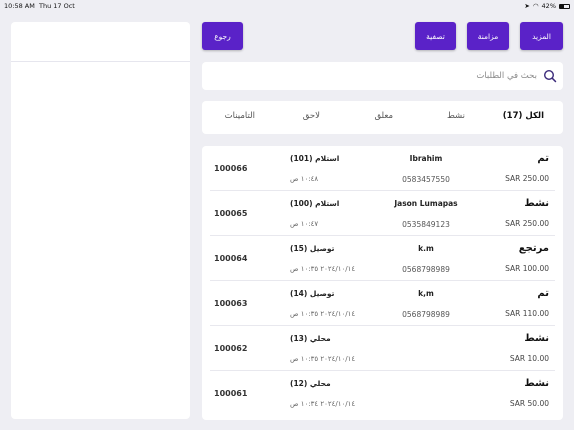 Image resolution: width=574 pixels, height=430 pixels. I want to click on tab-all: الكل (17), so click(523, 116).